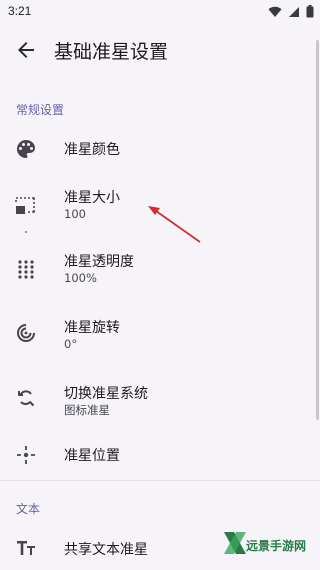 The image size is (320, 570). What do you see at coordinates (276, 546) in the screenshot?
I see `watermark-text: 远景手游网` at bounding box center [276, 546].